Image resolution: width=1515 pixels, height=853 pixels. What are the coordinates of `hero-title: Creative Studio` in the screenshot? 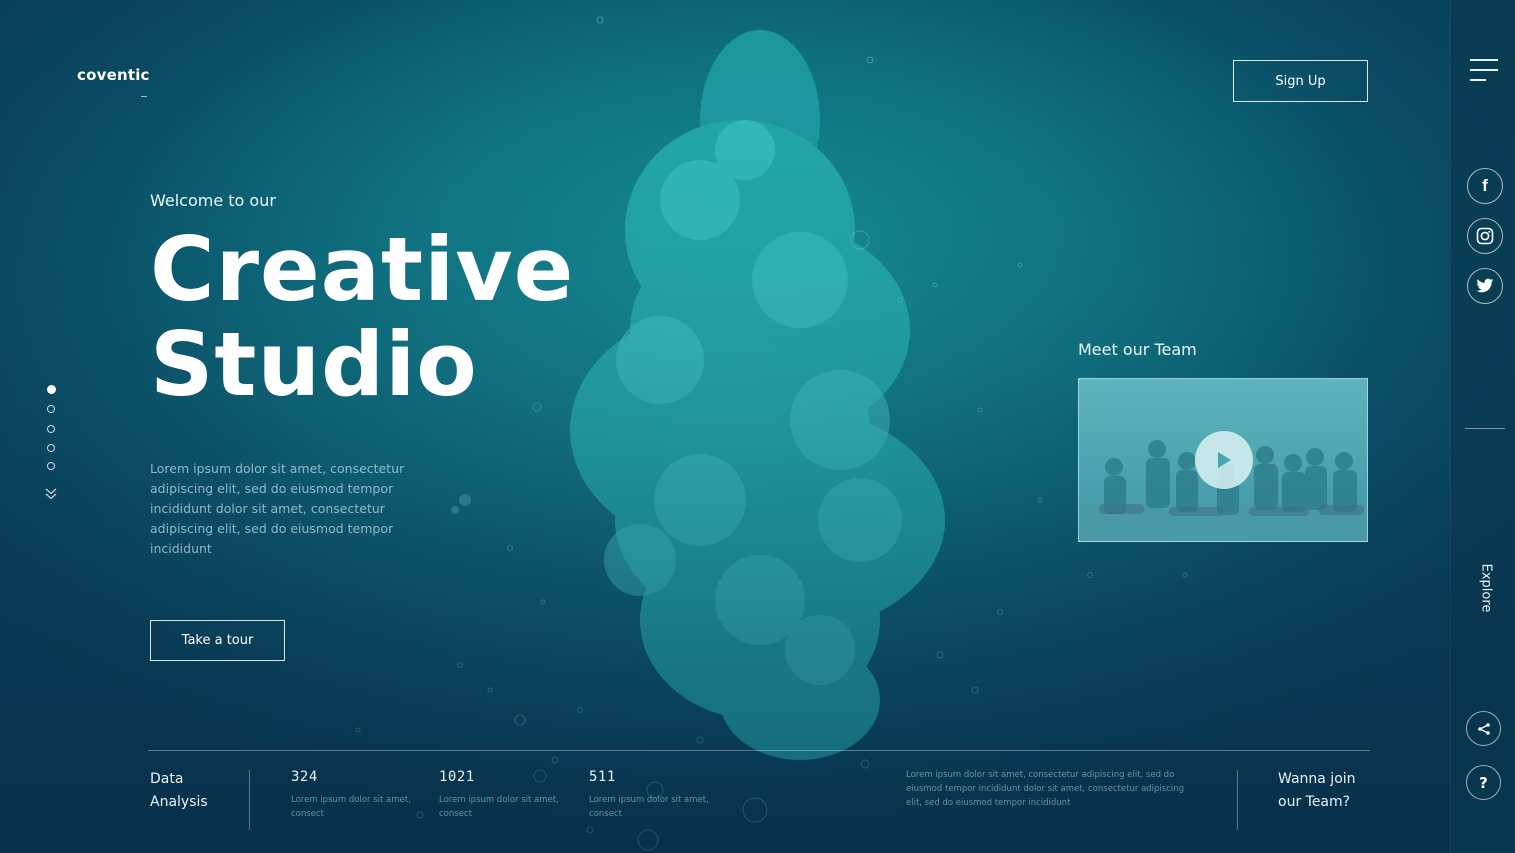 It's located at (362, 317).